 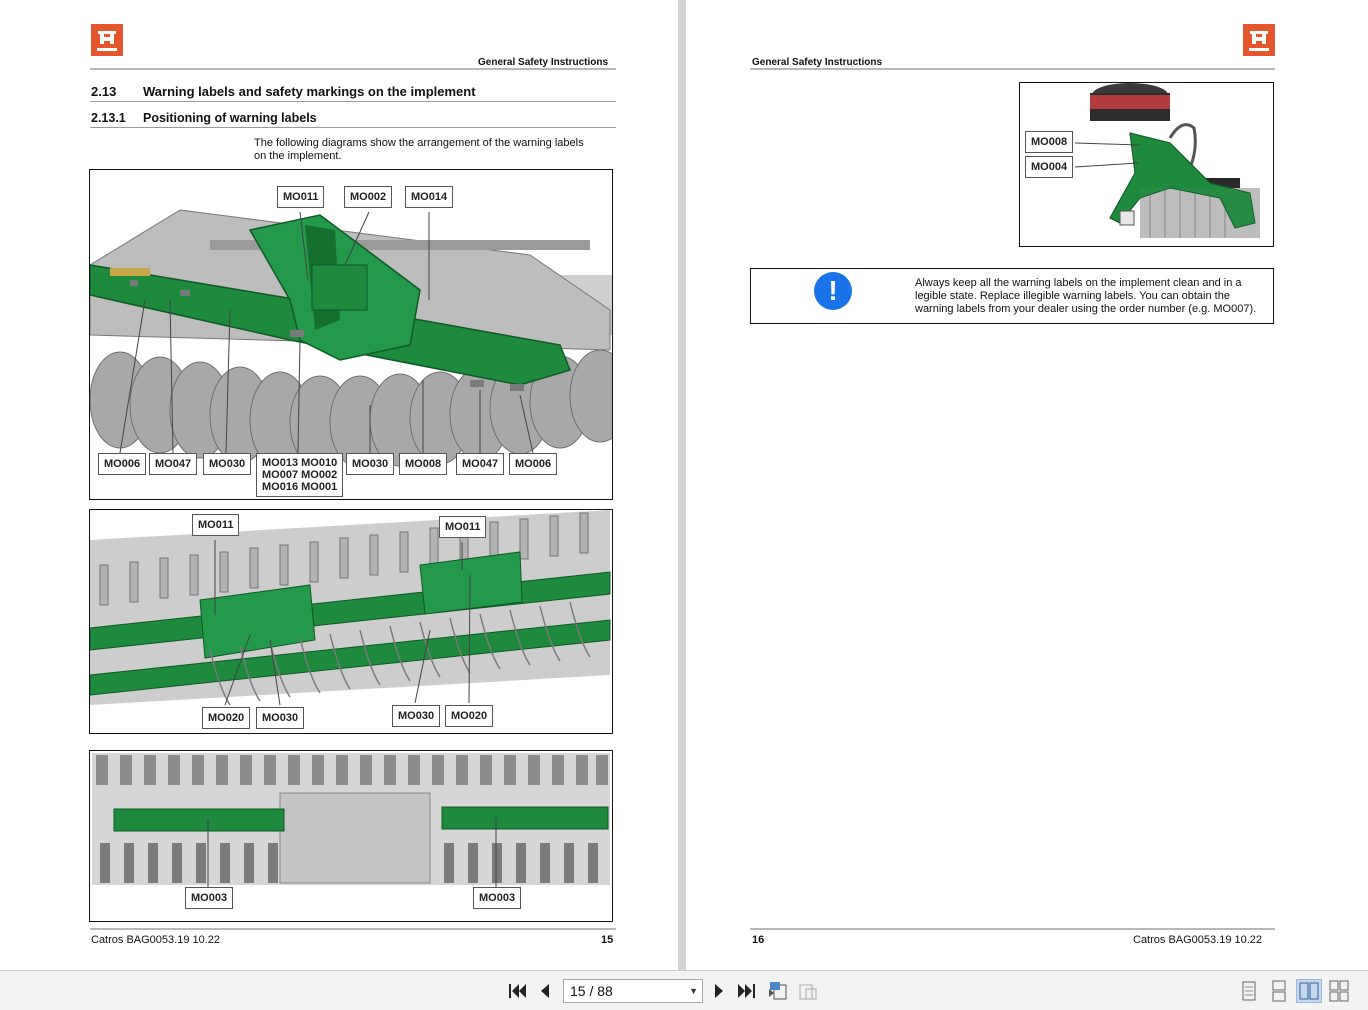 I want to click on warning-label-callout: MO014, so click(x=429, y=197).